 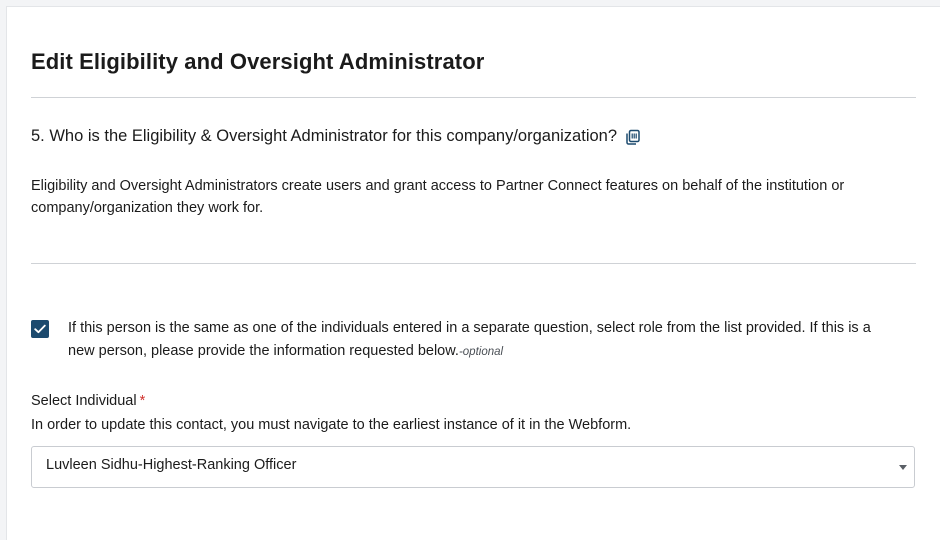 I want to click on title-divider, so click(x=473, y=97).